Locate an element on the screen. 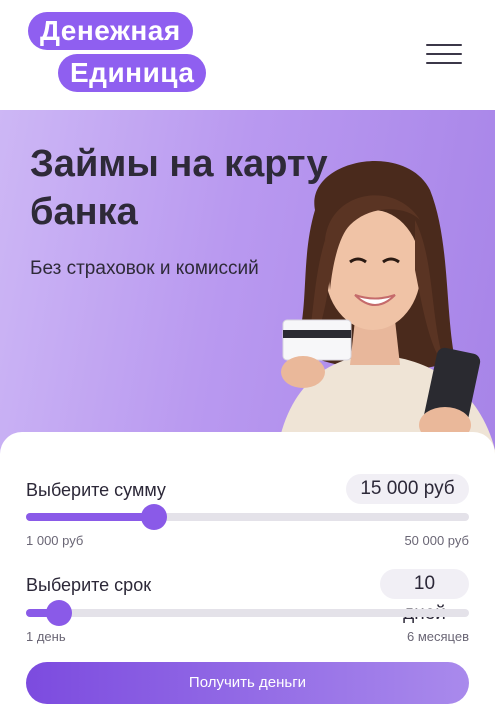  menu-bar-middle is located at coordinates (444, 54).